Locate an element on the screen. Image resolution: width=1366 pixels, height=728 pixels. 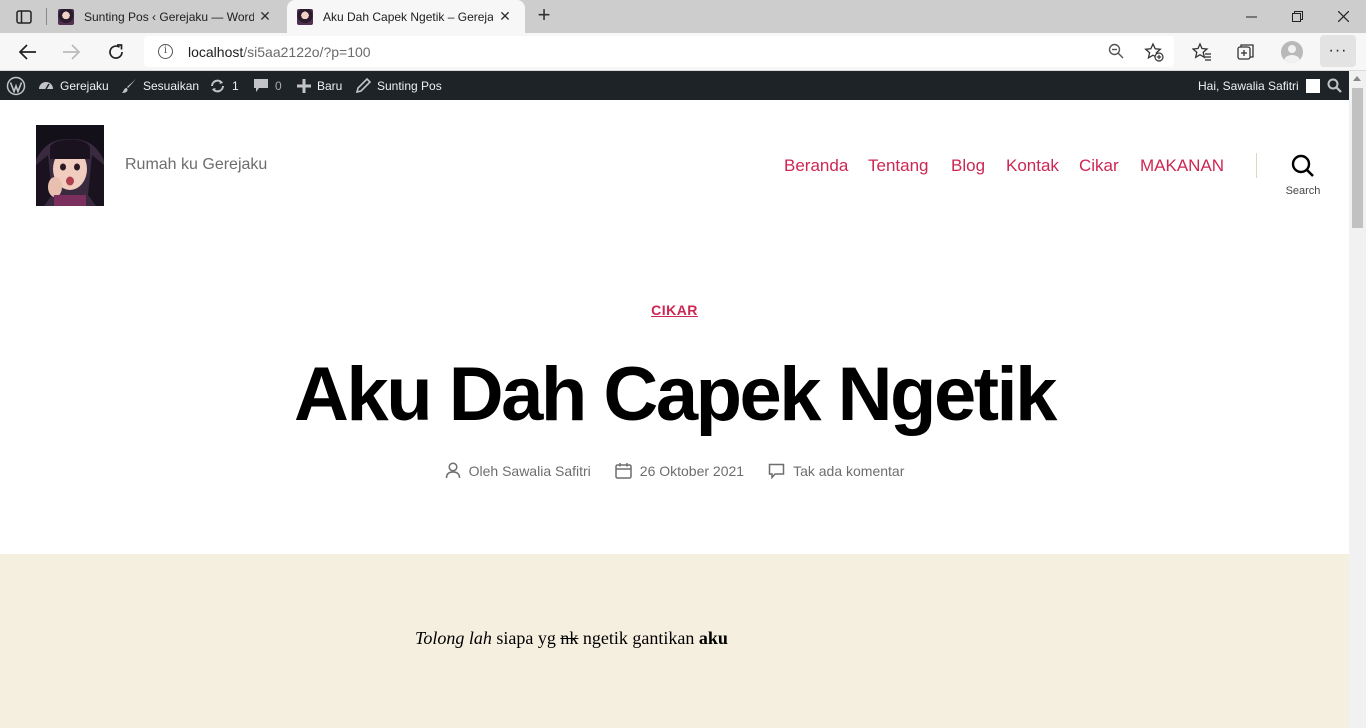
reload-icon is located at coordinates (116, 52).